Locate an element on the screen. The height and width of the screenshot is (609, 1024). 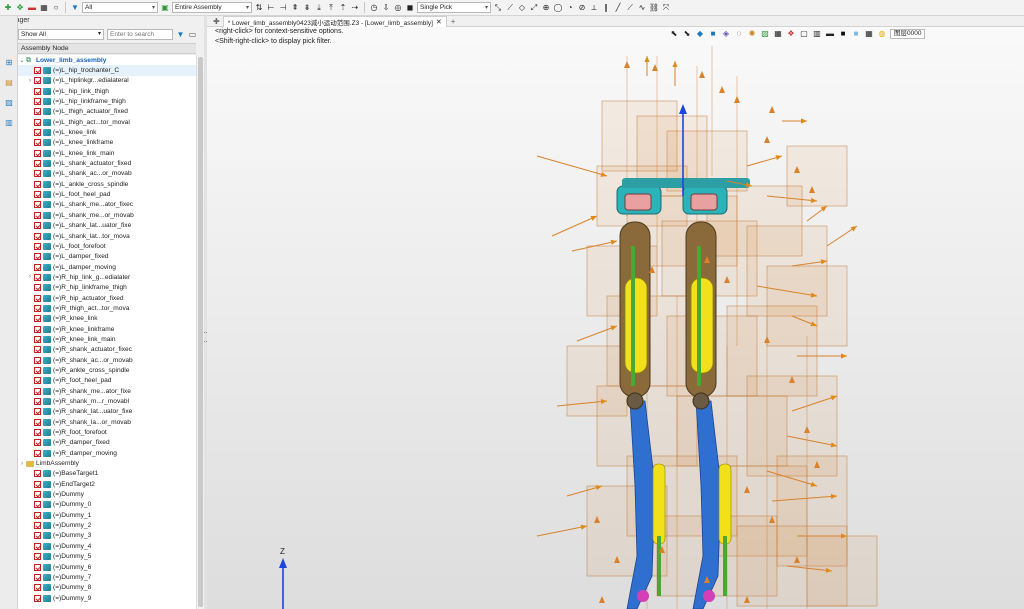
background-icon: ■ is located at coordinates (856, 34).